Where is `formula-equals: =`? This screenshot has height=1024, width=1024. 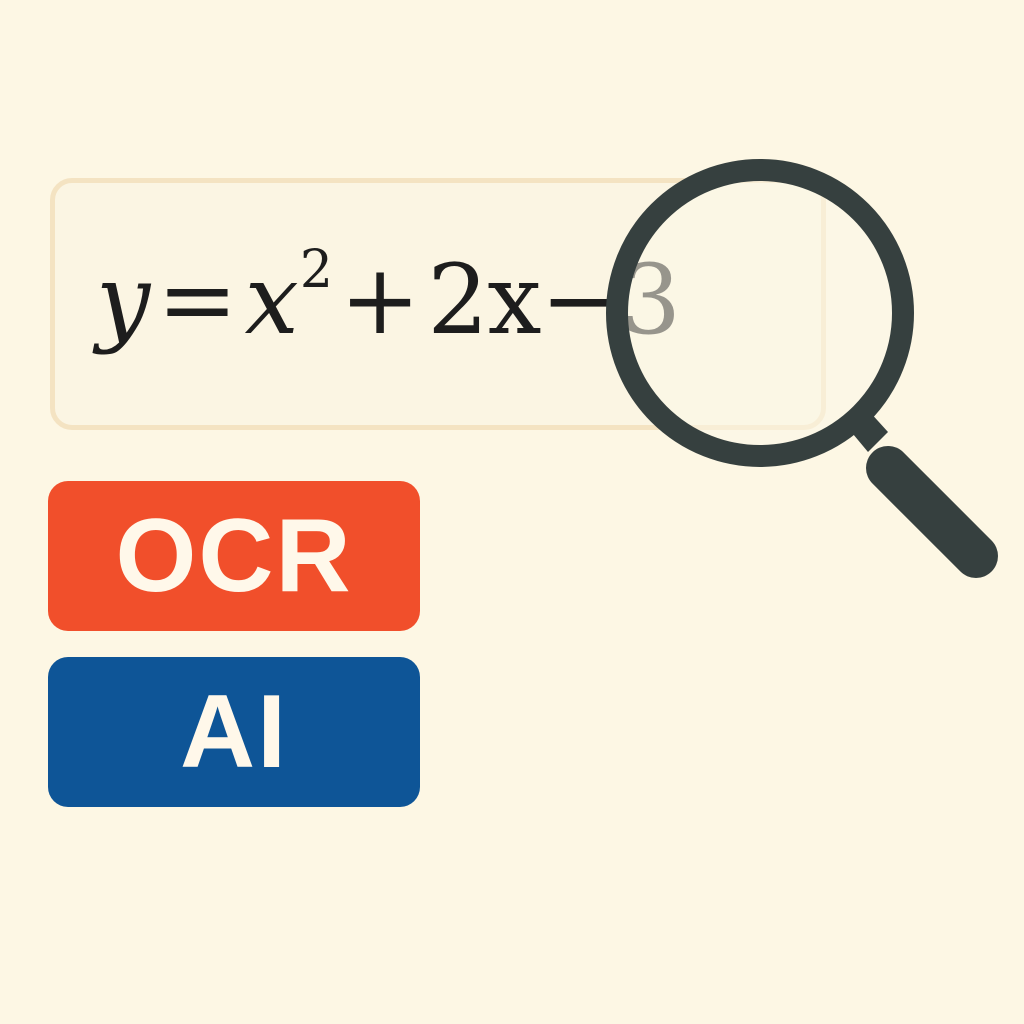 formula-equals: = is located at coordinates (197, 300).